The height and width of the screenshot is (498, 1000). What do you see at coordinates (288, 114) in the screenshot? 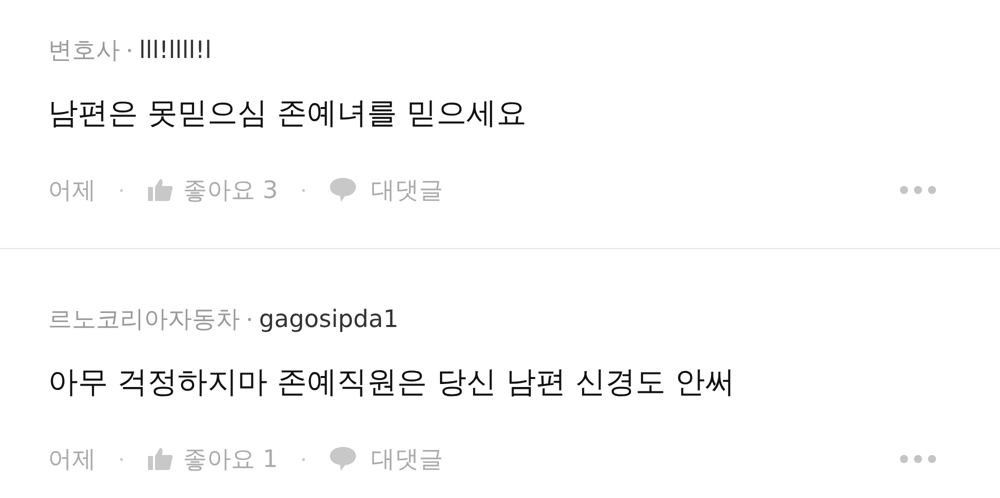
I see `comment-text: 남편은 못믿으심 존예녀를 믿으세요` at bounding box center [288, 114].